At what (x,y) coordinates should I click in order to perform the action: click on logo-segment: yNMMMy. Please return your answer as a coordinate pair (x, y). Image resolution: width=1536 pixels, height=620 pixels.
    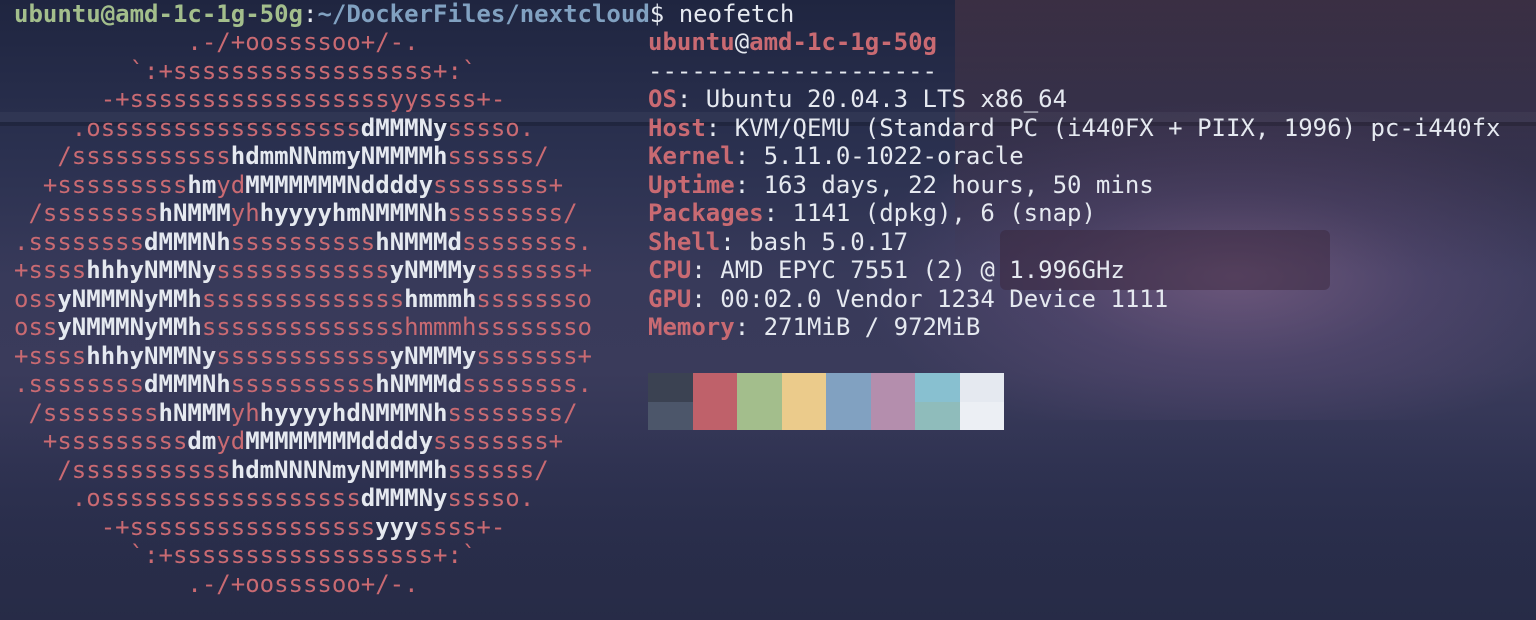
    Looking at the image, I should click on (433, 270).